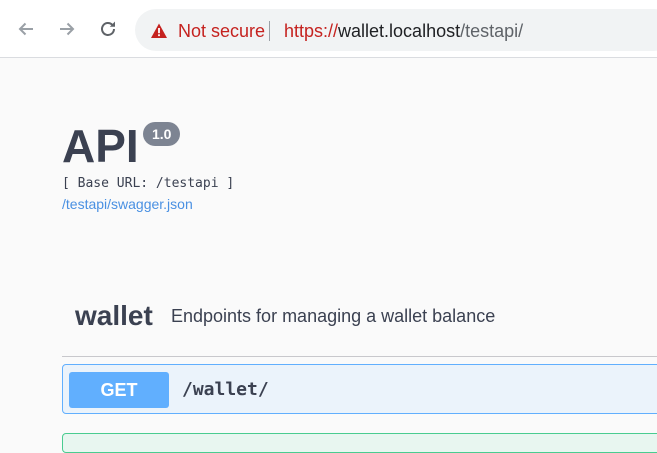  I want to click on url-path: /testapi/, so click(492, 31).